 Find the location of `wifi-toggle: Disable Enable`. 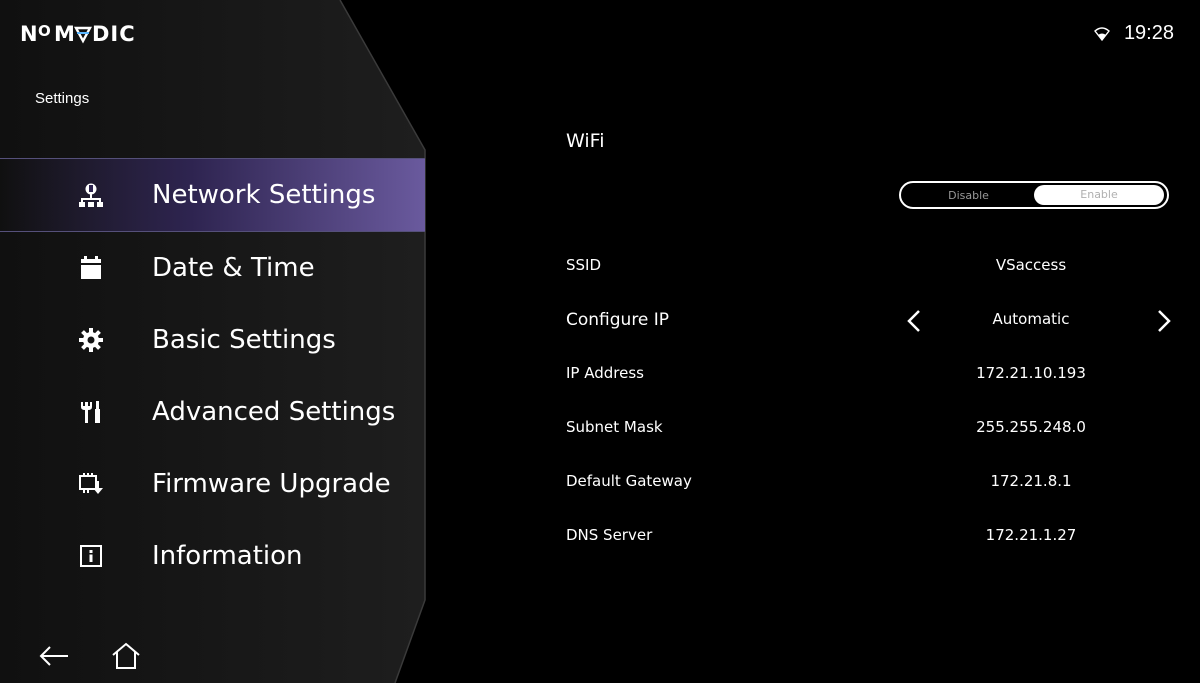

wifi-toggle: Disable Enable is located at coordinates (1034, 195).